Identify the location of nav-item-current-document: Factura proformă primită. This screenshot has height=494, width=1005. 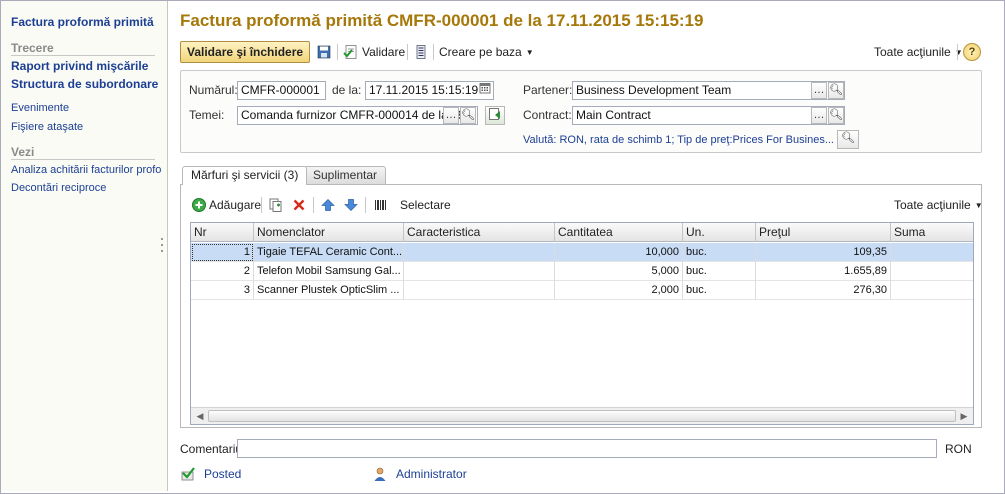
(86, 22).